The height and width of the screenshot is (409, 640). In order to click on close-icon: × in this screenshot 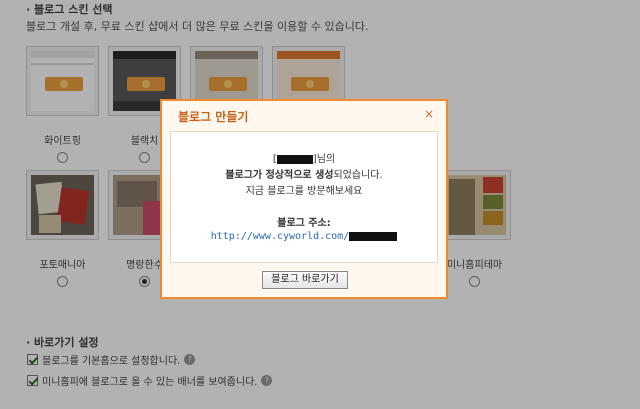, I will do `click(429, 114)`.